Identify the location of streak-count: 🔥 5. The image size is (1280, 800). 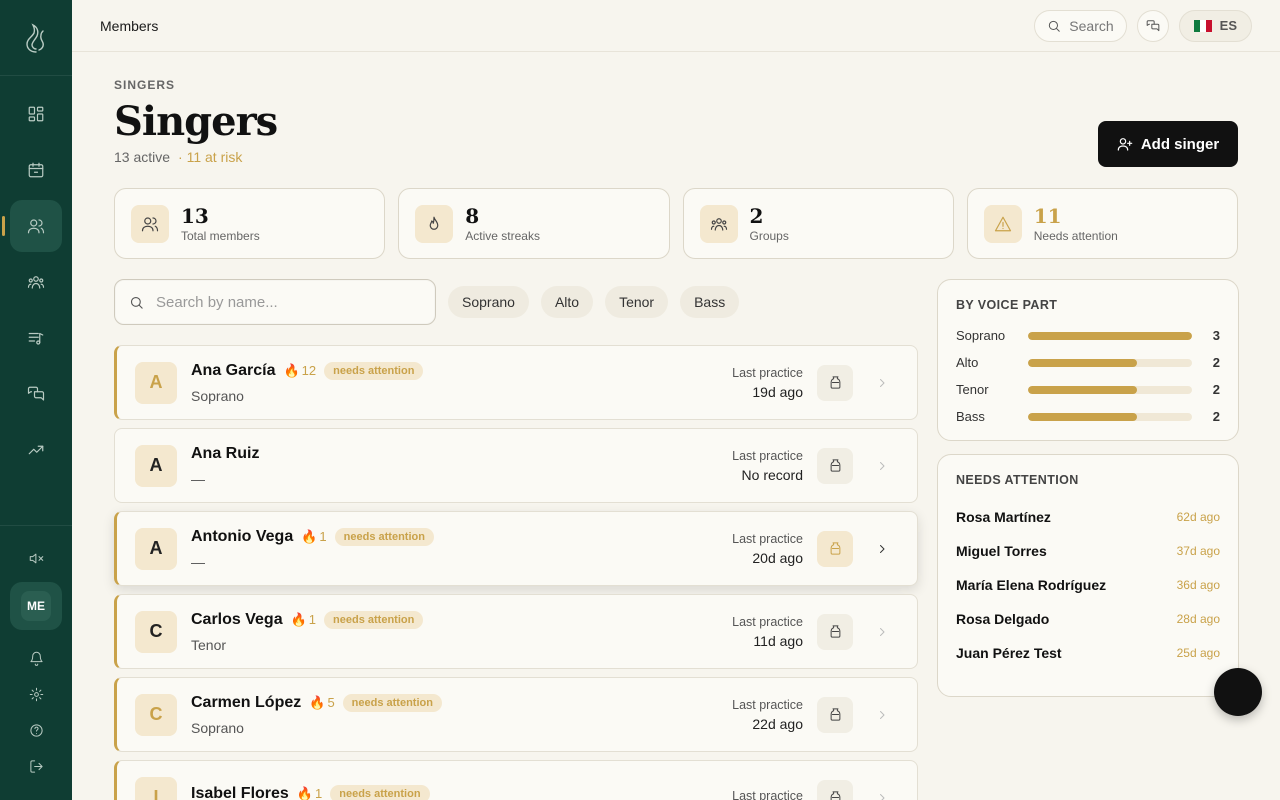
(321, 703).